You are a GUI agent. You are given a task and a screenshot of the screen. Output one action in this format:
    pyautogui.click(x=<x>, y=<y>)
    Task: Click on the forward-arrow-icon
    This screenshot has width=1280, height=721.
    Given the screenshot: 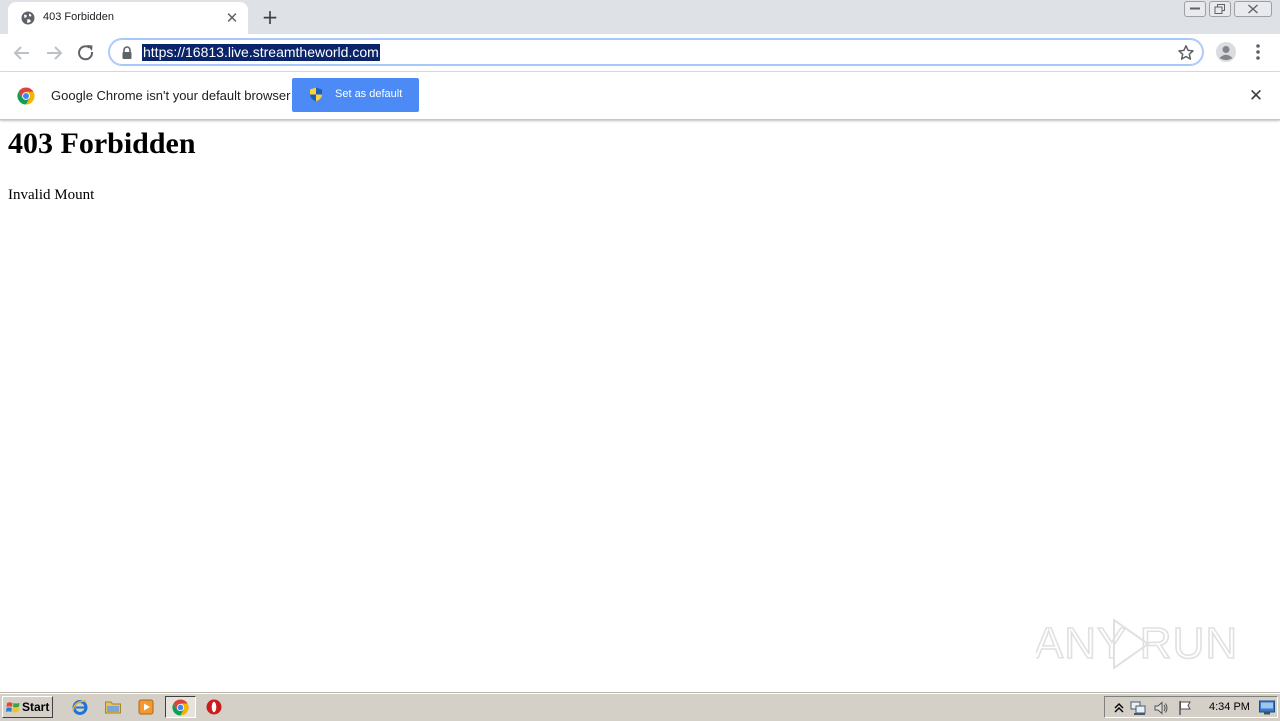 What is the action you would take?
    pyautogui.click(x=54, y=53)
    